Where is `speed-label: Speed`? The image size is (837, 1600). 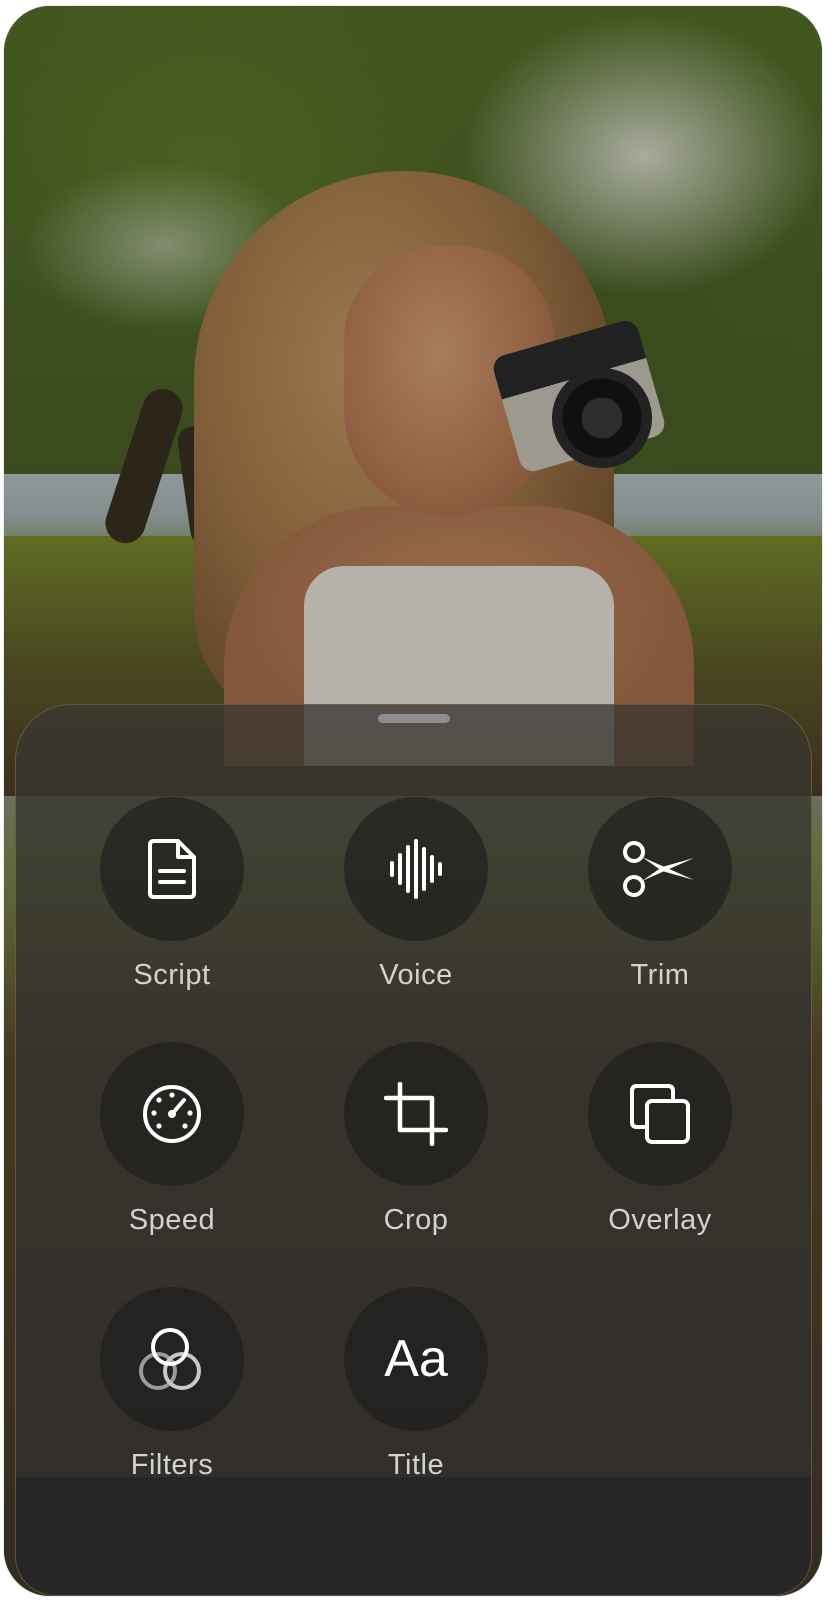 speed-label: Speed is located at coordinates (172, 1220).